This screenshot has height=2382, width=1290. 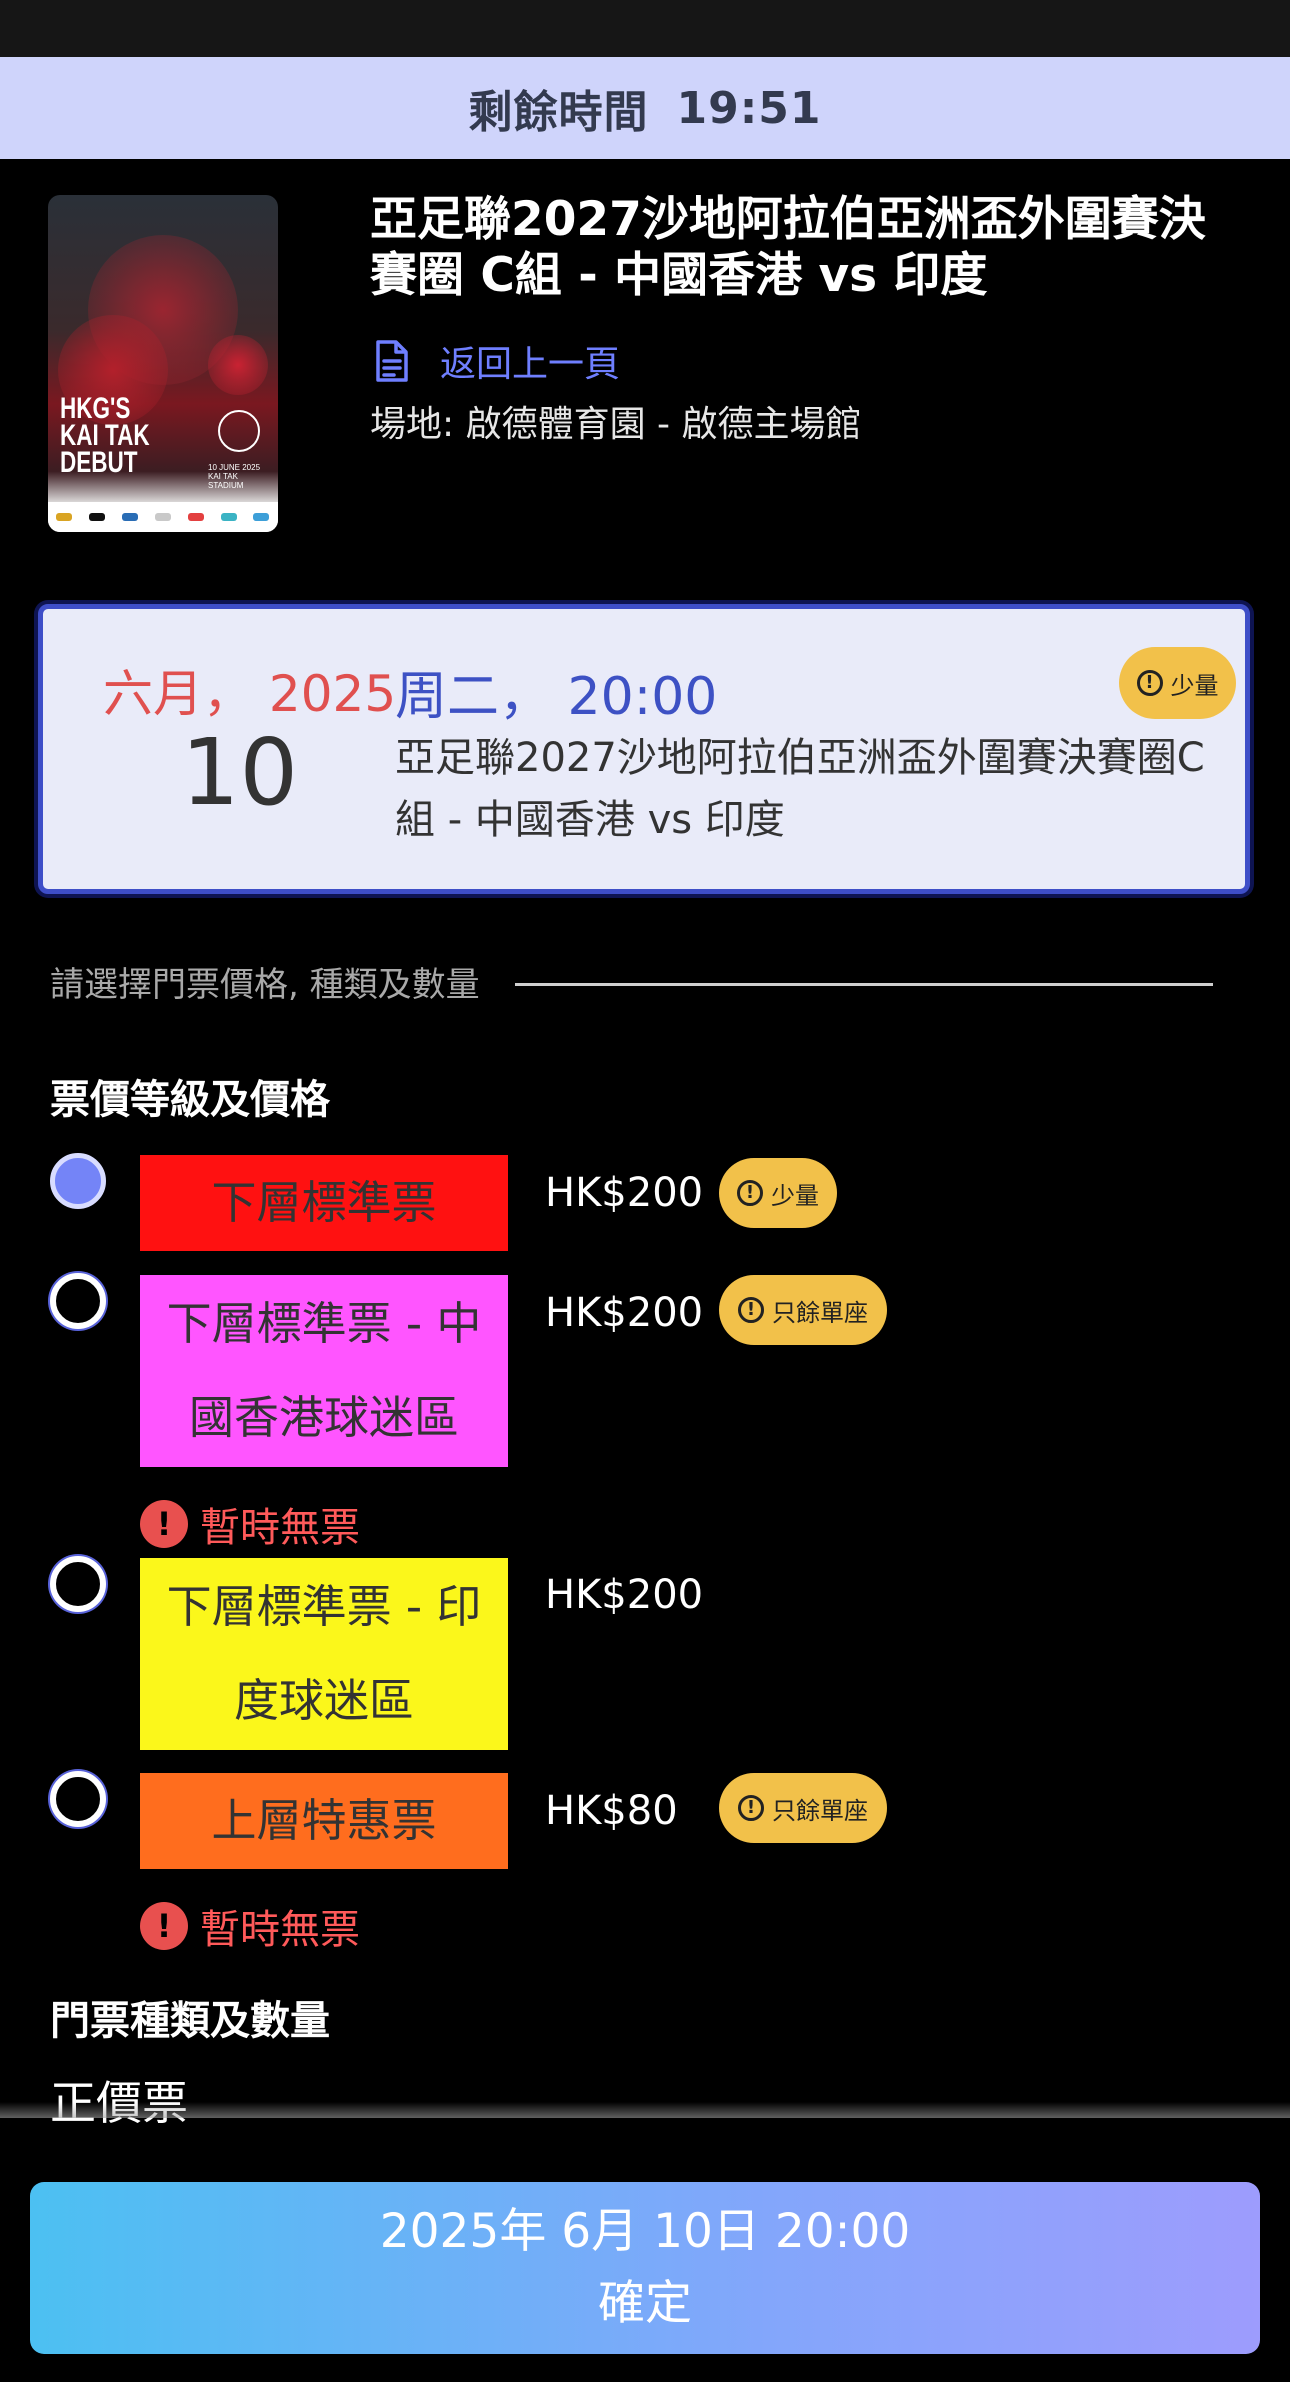 What do you see at coordinates (280, 1930) in the screenshot?
I see `sold-out-label-4: 暫時無票` at bounding box center [280, 1930].